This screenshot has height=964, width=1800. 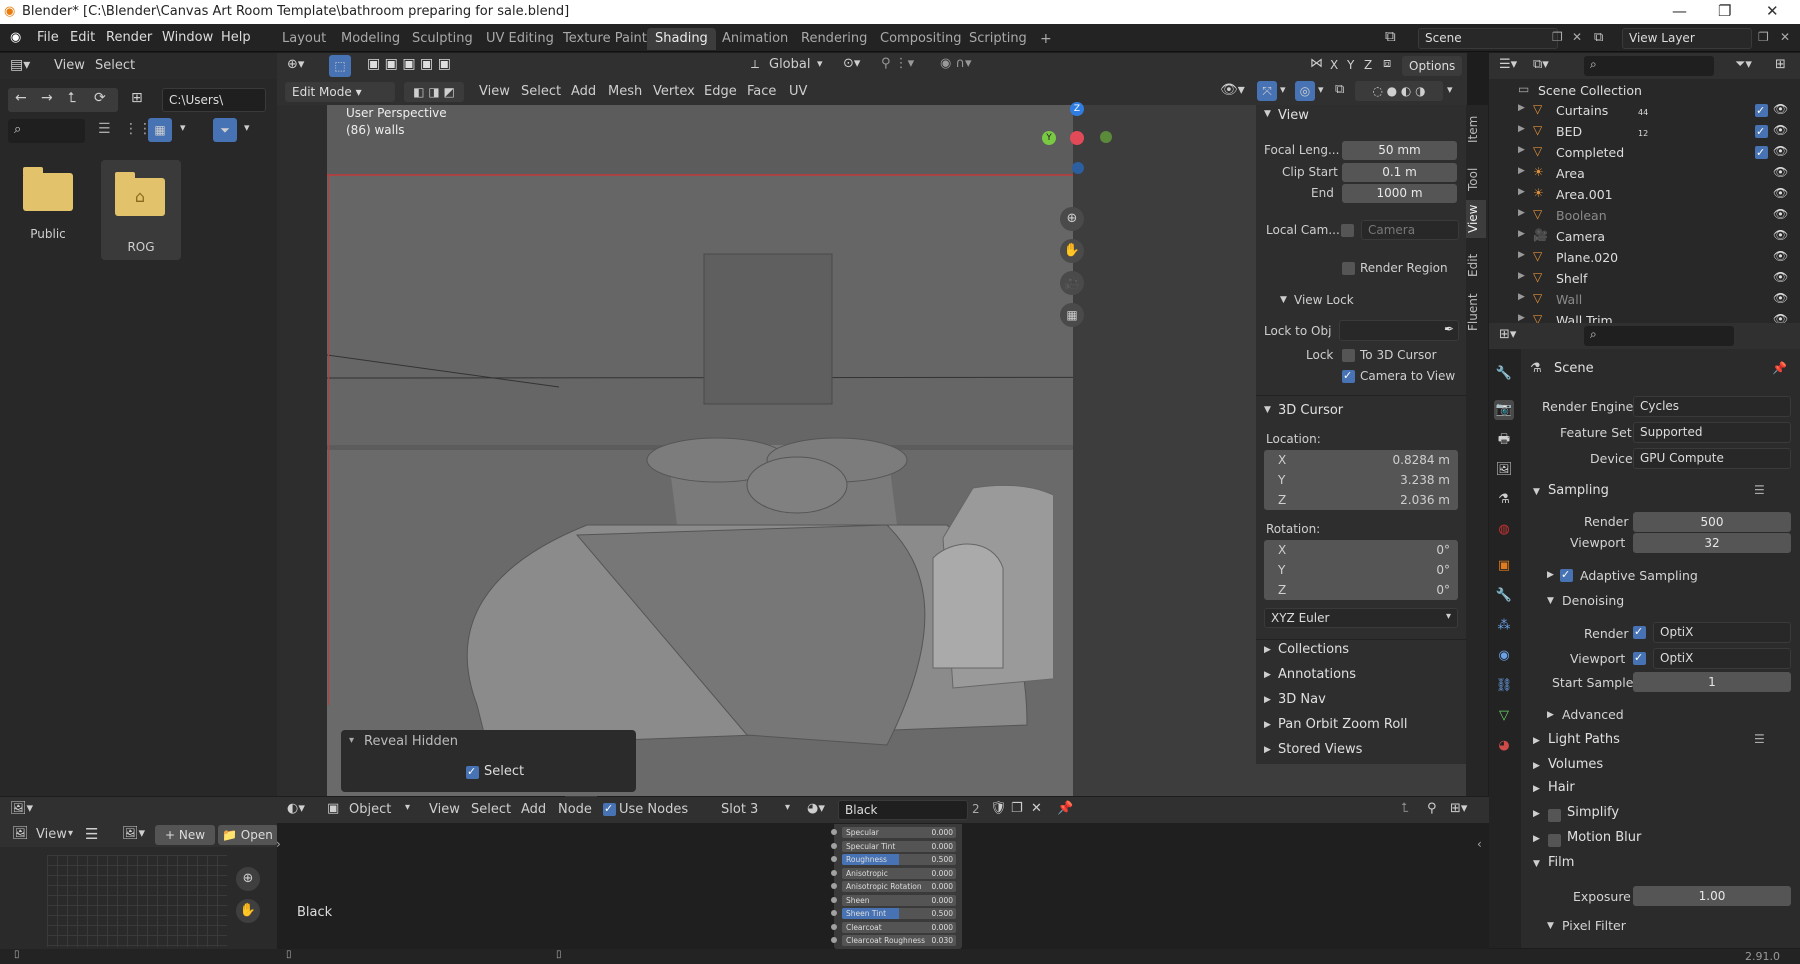 I want to click on image-canvas, so click(x=137, y=901).